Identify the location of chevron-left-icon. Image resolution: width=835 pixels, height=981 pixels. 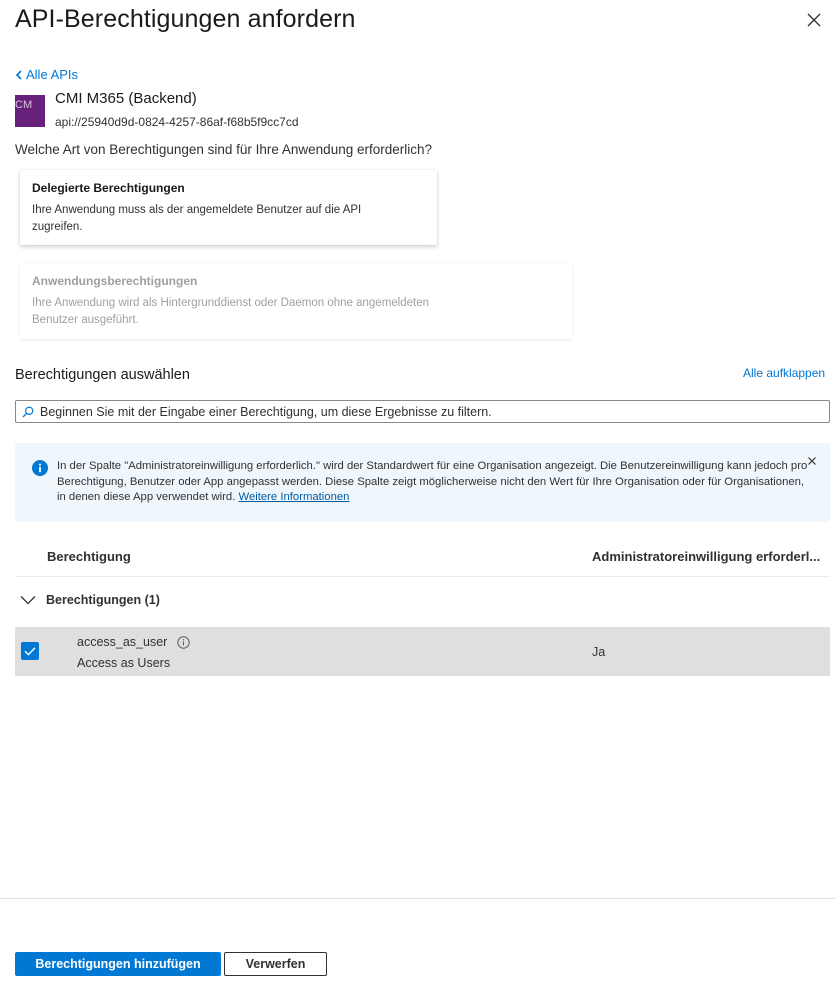
(18, 74).